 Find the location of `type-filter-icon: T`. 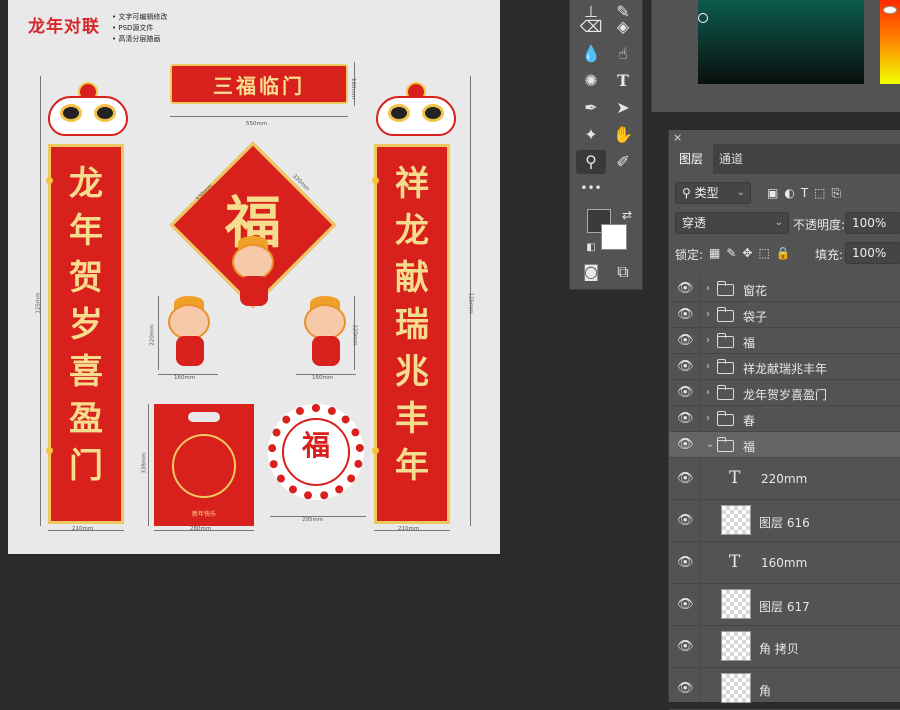

type-filter-icon: T is located at coordinates (804, 193).